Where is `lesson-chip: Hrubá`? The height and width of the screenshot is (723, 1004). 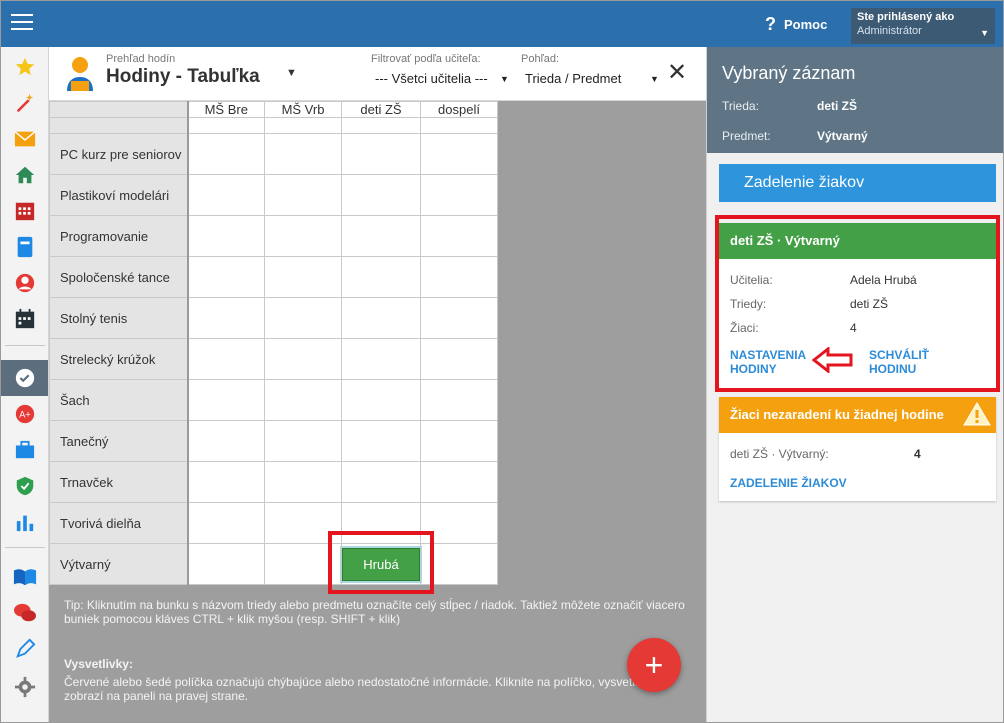
lesson-chip: Hrubá is located at coordinates (381, 564).